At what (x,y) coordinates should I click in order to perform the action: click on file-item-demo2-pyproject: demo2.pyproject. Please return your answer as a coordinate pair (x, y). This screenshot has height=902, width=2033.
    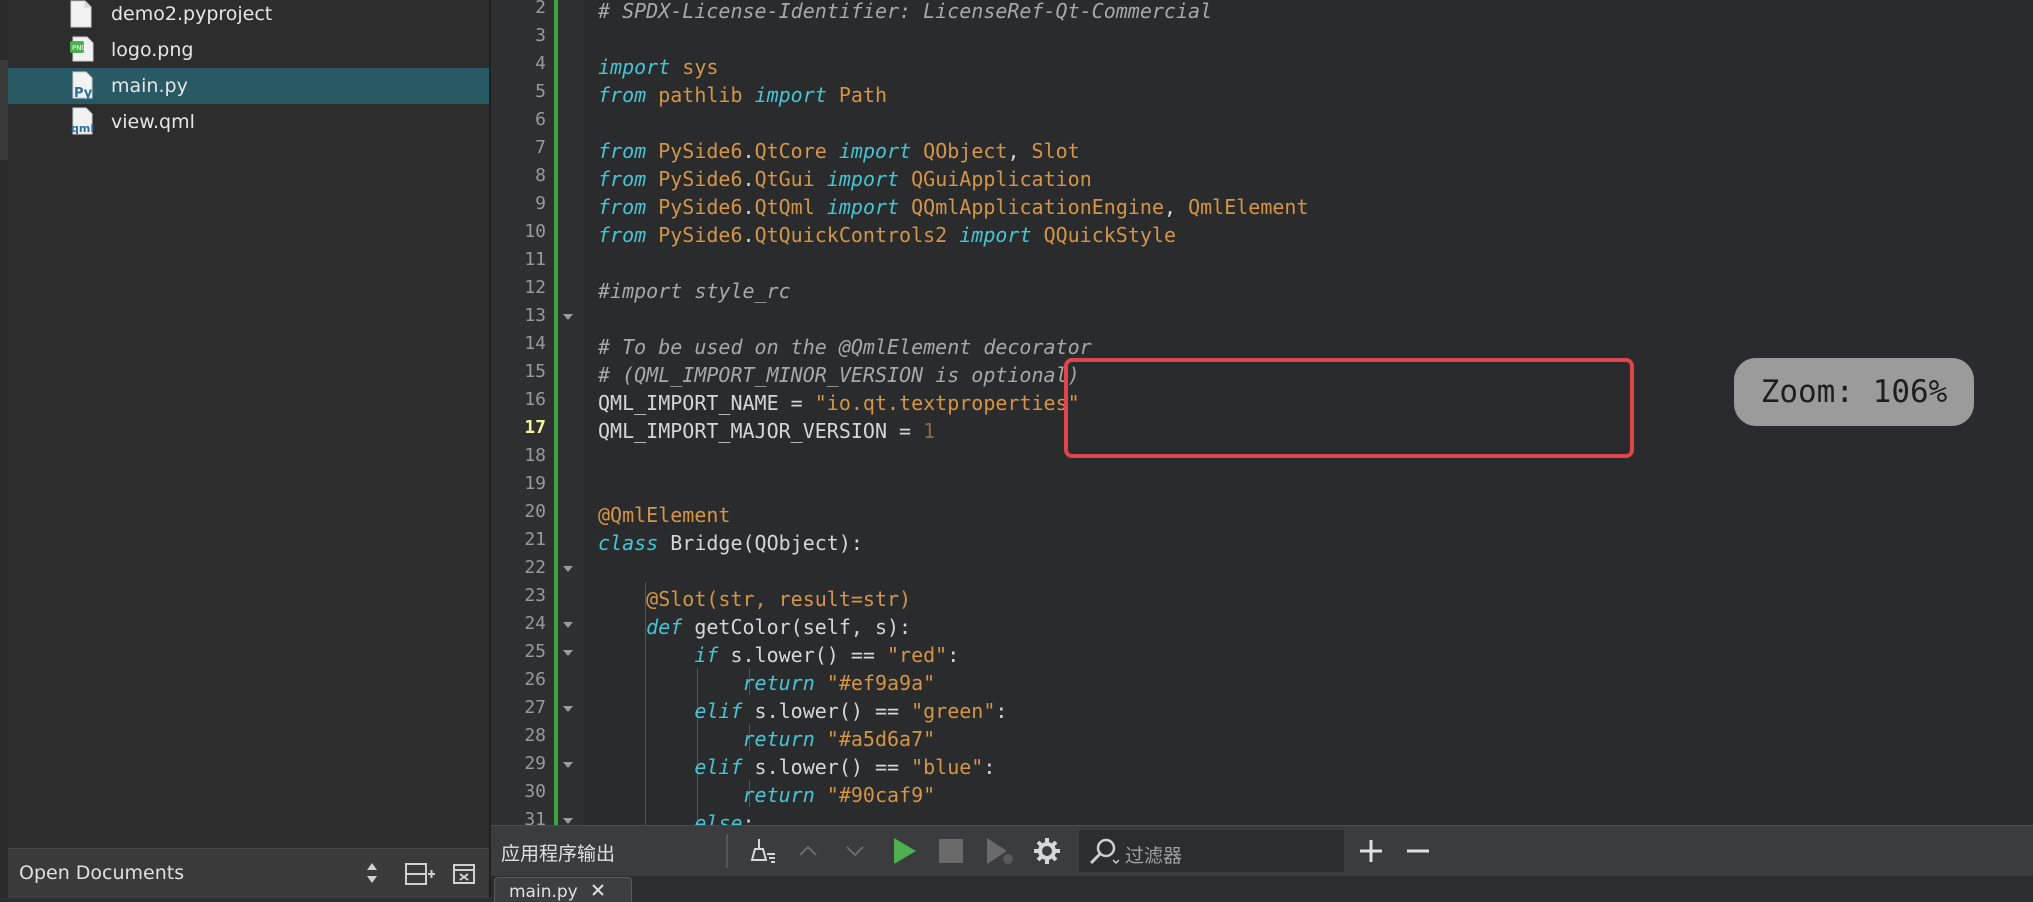
    Looking at the image, I should click on (248, 16).